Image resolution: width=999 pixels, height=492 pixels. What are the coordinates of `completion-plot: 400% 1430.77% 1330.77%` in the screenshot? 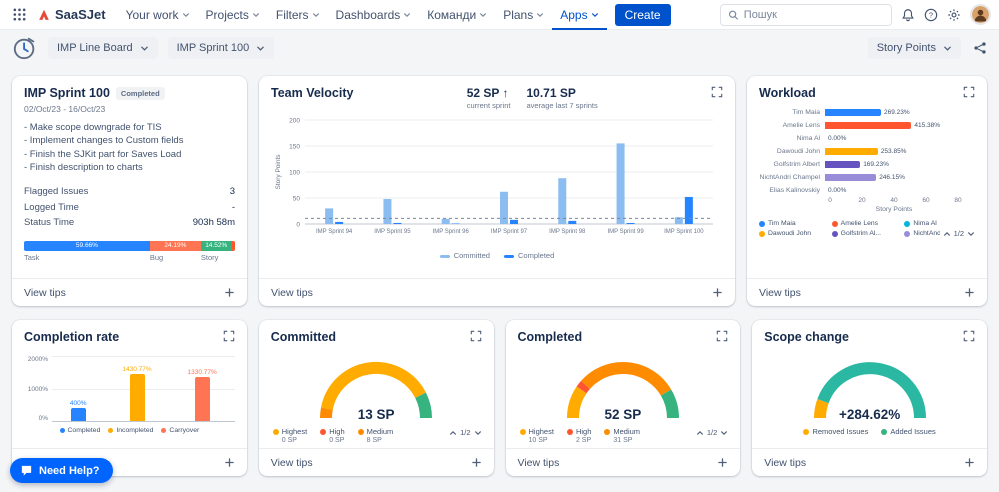 It's located at (143, 389).